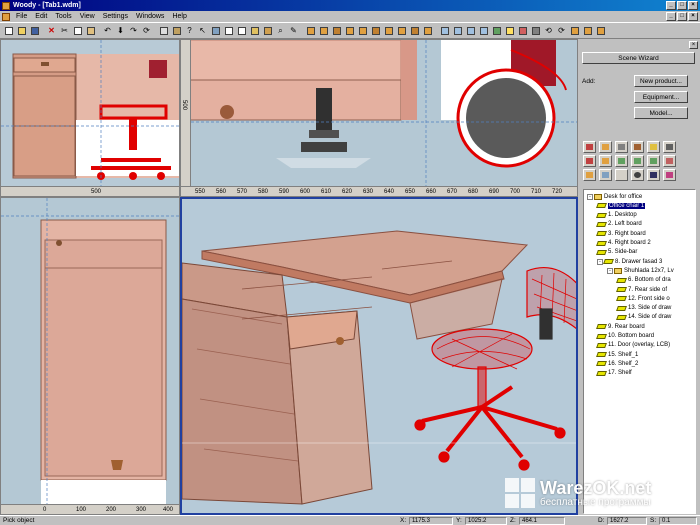  Describe the element at coordinates (241, 30) in the screenshot. I see `text-icon` at that location.